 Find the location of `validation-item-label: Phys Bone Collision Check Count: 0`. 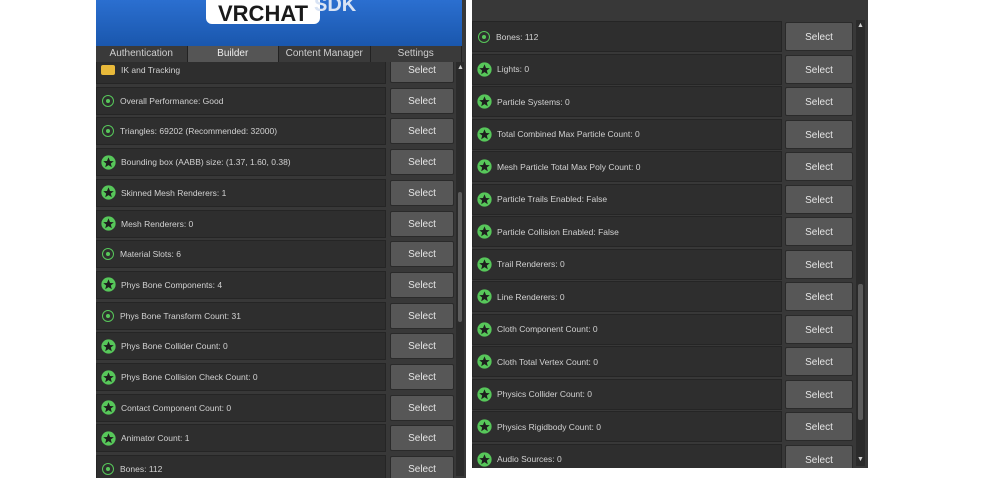

validation-item-label: Phys Bone Collision Check Count: 0 is located at coordinates (189, 377).